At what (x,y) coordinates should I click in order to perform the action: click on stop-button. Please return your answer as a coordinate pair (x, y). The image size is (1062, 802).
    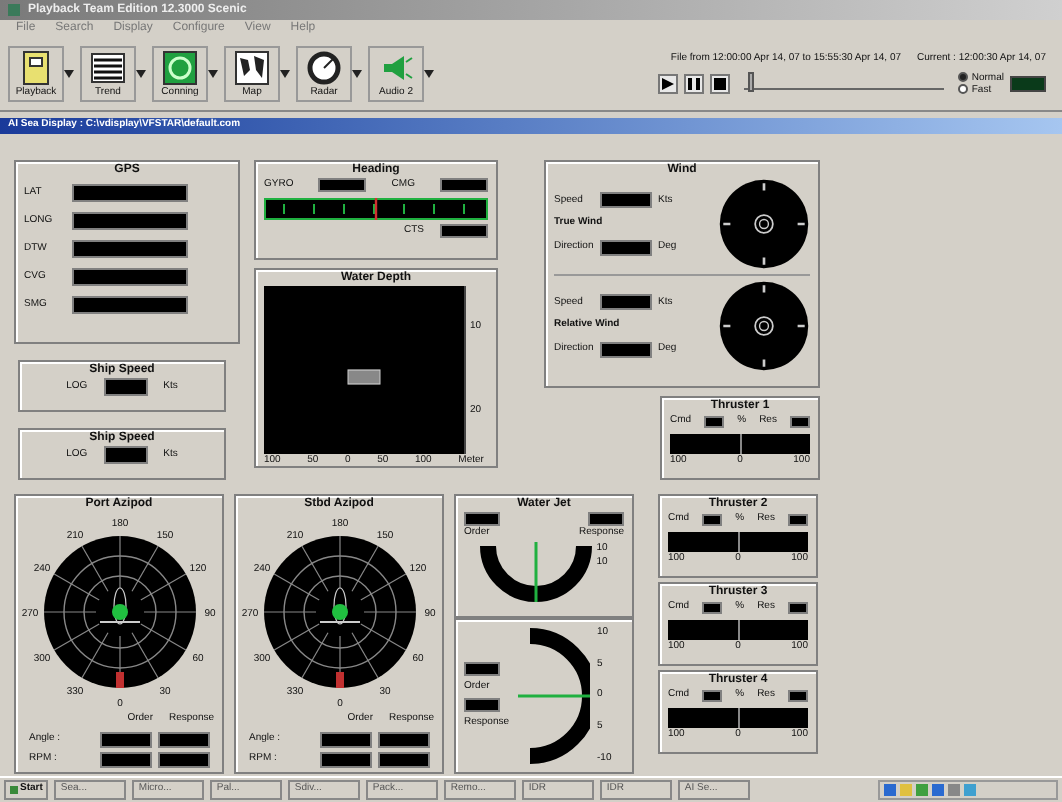
    Looking at the image, I should click on (719, 83).